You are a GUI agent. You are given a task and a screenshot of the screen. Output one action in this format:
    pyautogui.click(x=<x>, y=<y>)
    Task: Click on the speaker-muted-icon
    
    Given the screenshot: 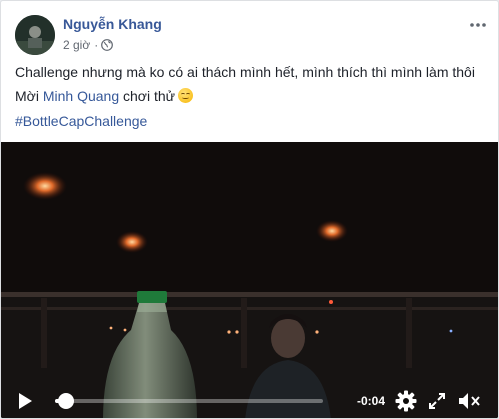 What is the action you would take?
    pyautogui.click(x=469, y=401)
    